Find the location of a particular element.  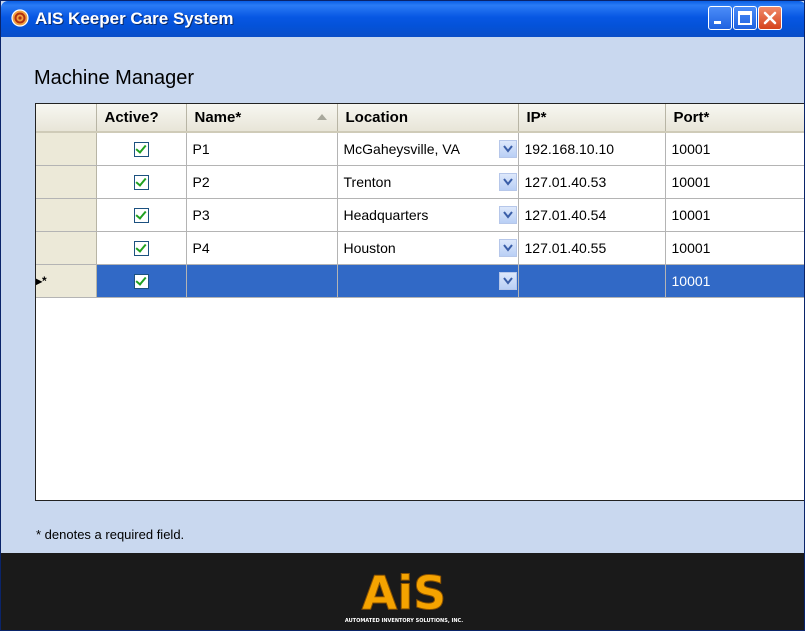

footer-bar: AiS AUTOMATED INVENTORY SOLUTIONS, INC. is located at coordinates (402, 591).